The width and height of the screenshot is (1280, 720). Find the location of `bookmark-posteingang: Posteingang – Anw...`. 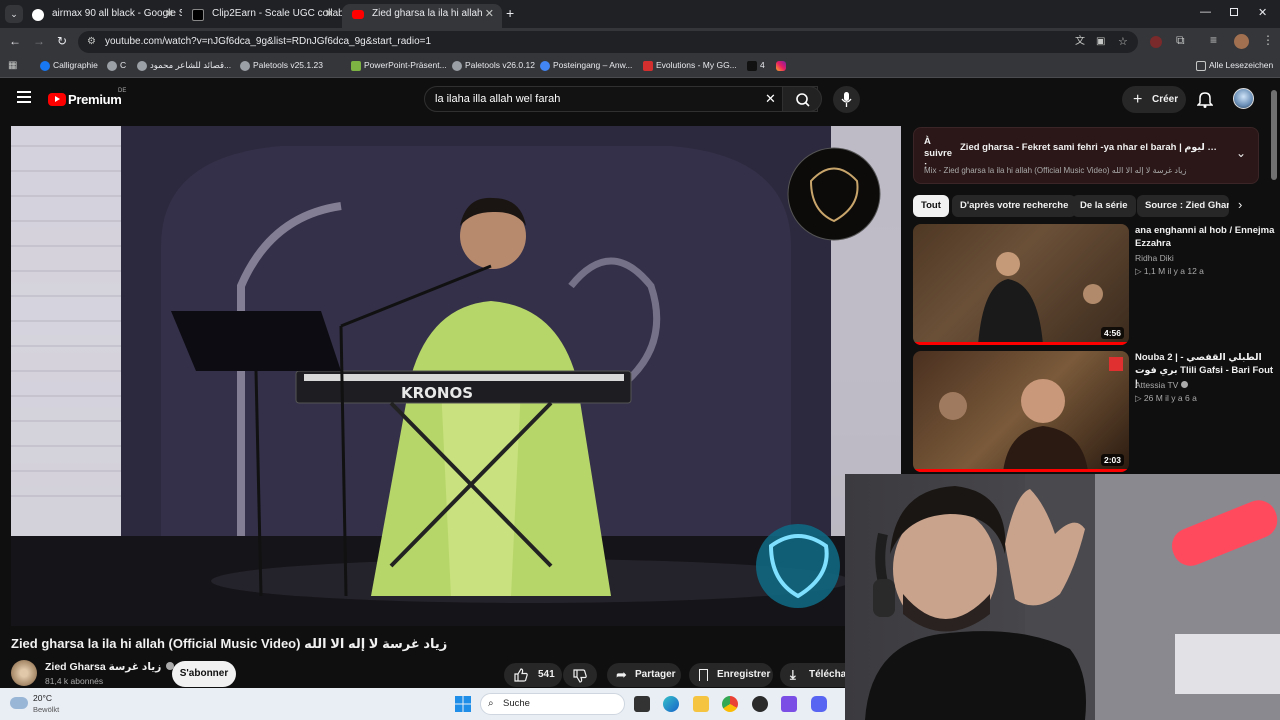

bookmark-posteingang: Posteingang – Anw... is located at coordinates (586, 65).